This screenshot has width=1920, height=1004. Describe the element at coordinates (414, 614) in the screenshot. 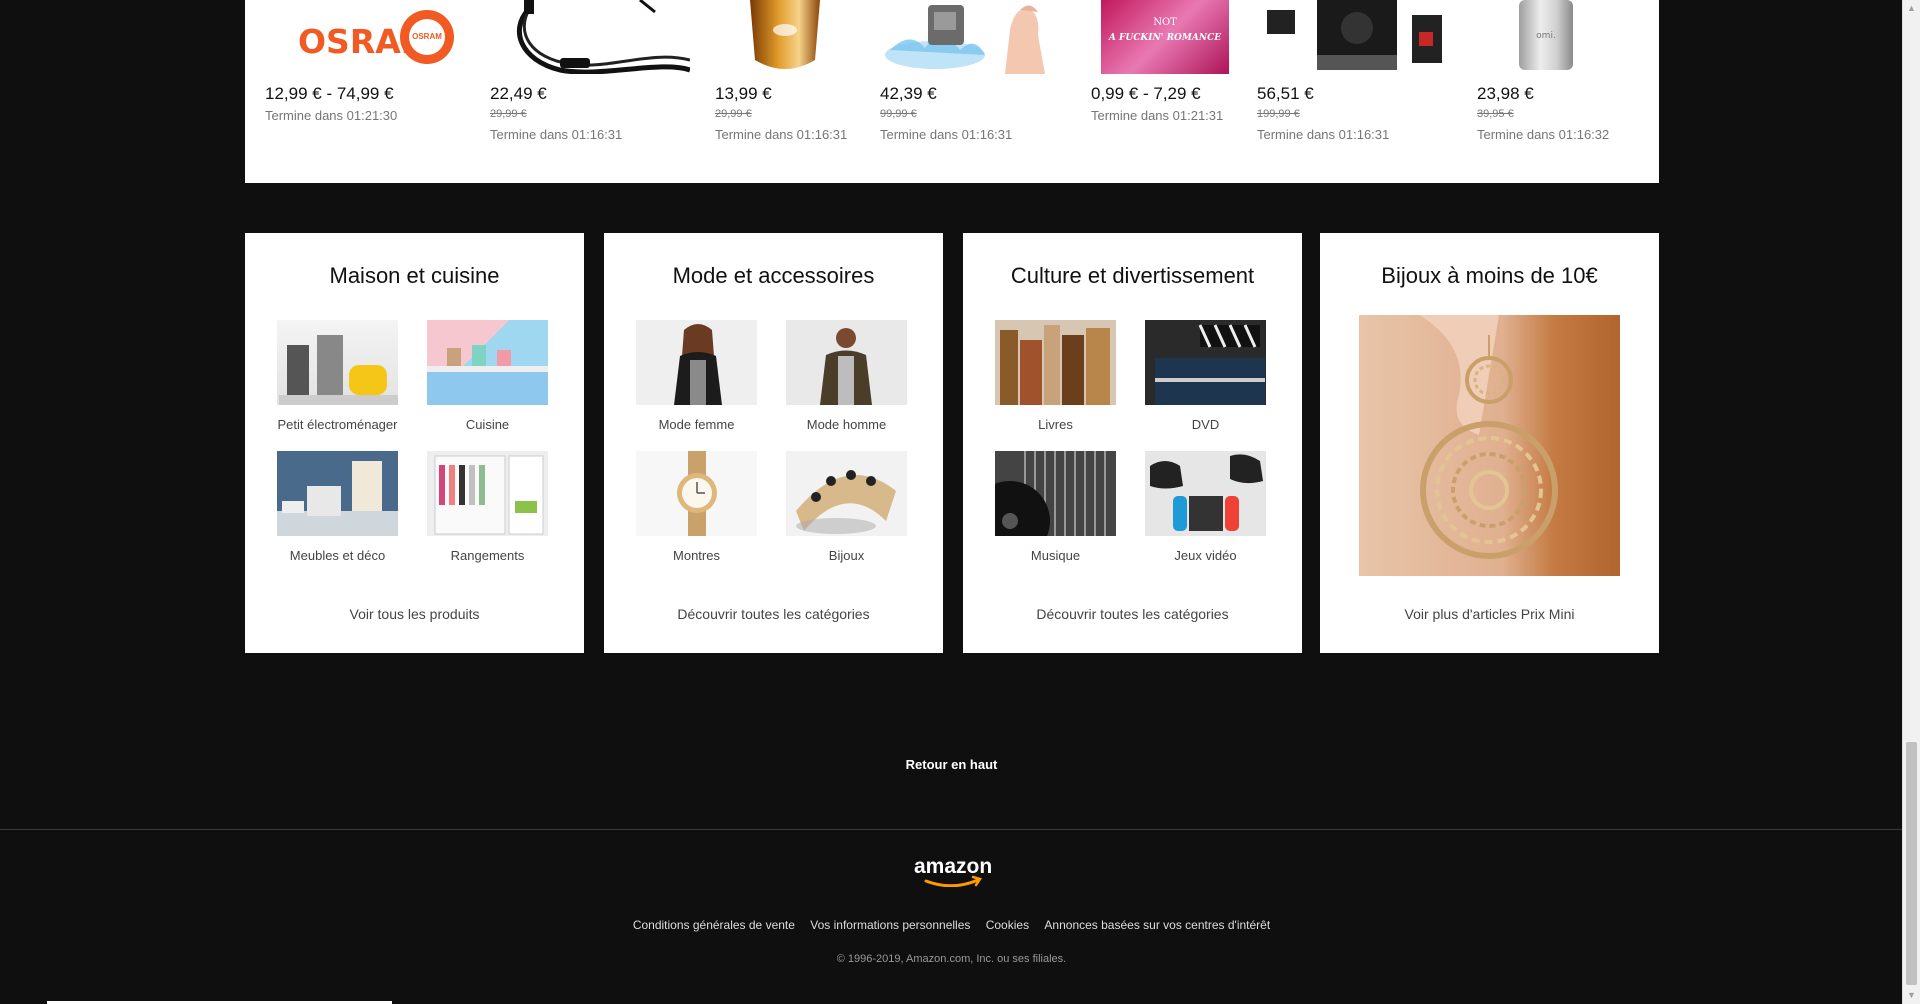

I see `card-link-voir-tous: Voir tous les produits` at that location.